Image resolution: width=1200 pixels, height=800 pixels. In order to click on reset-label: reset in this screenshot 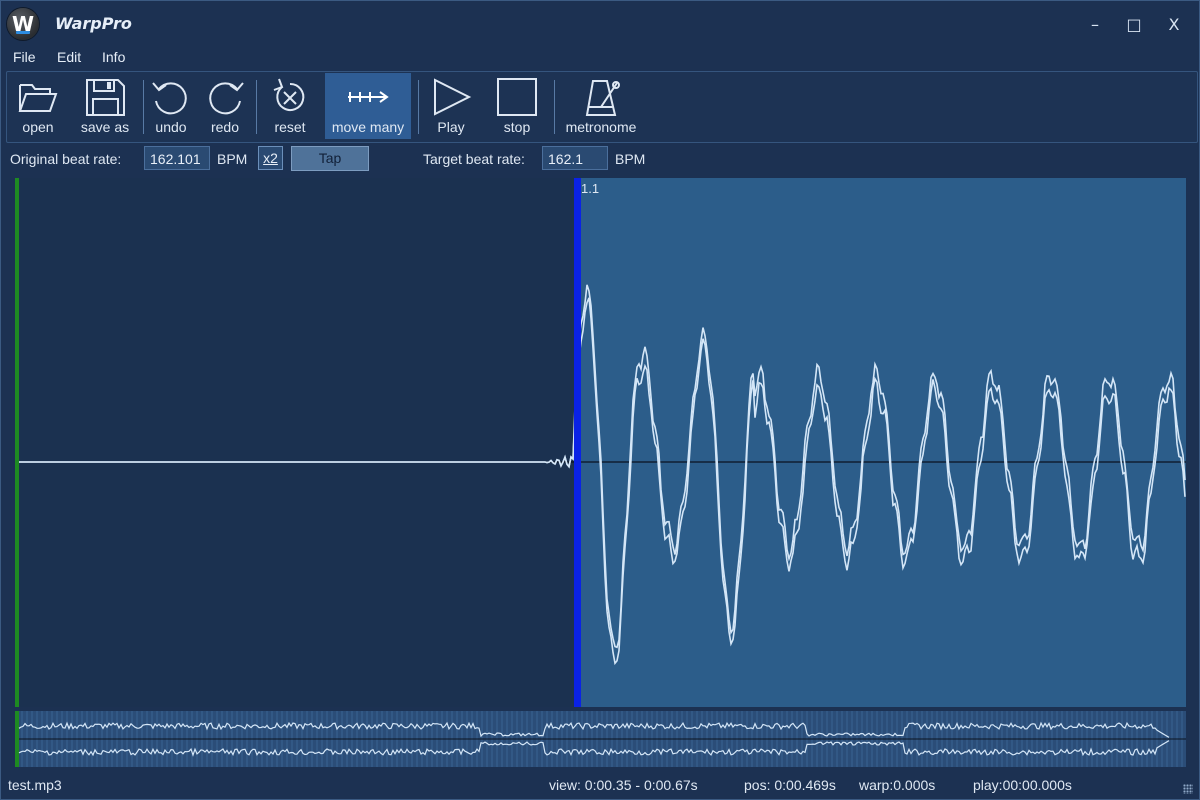, I will do `click(290, 127)`.